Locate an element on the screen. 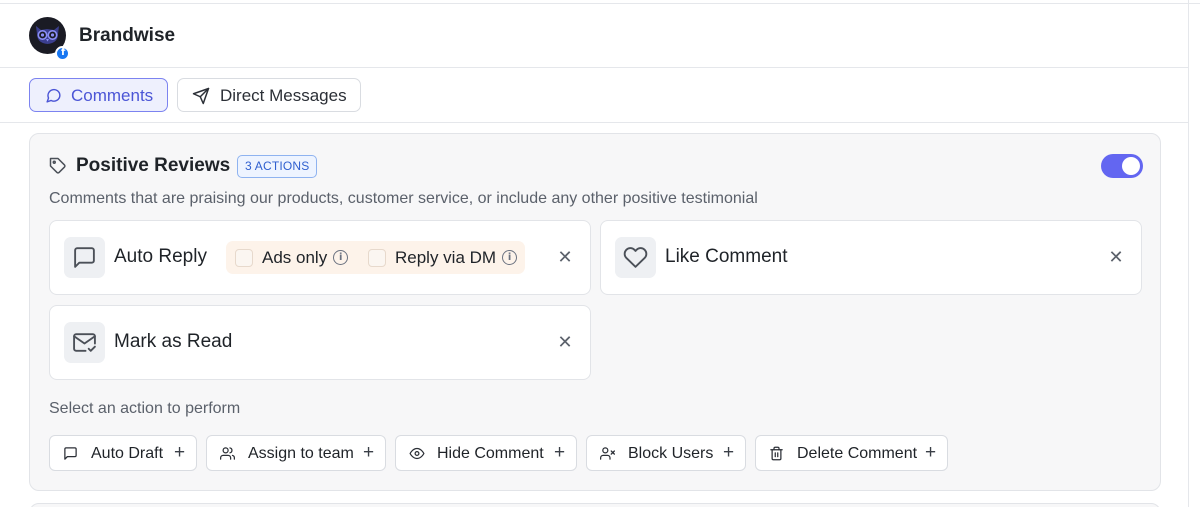  add-auto-draft-button: Auto Draft + is located at coordinates (123, 453).